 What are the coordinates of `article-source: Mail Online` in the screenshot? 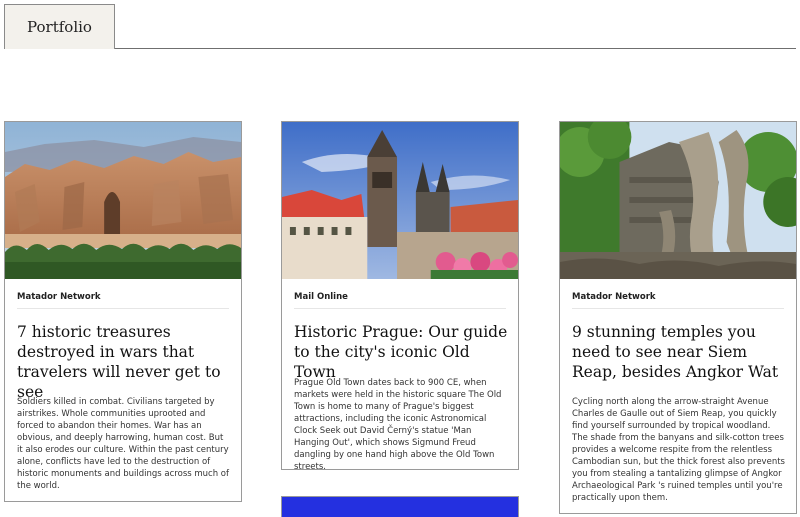 It's located at (400, 300).